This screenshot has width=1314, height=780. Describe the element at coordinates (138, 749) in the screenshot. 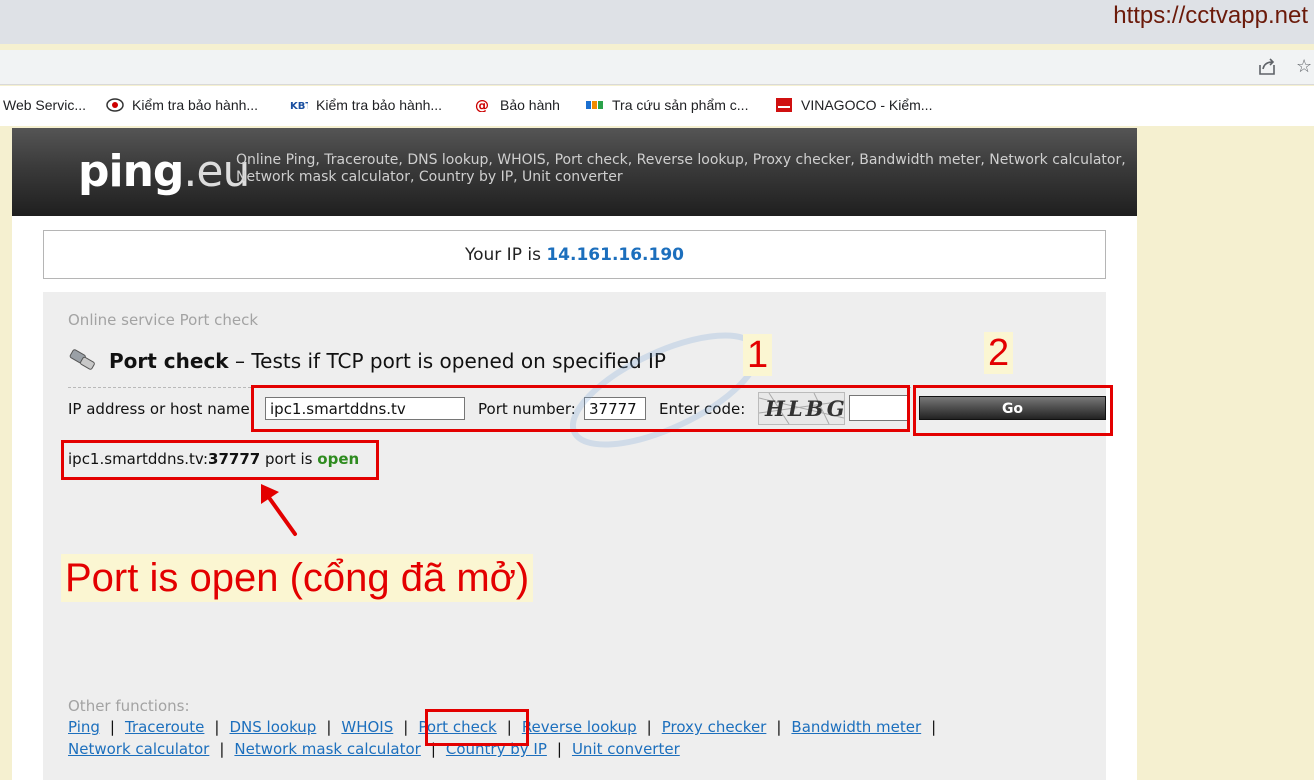

I see `link-network-calculator: Network calculator` at that location.